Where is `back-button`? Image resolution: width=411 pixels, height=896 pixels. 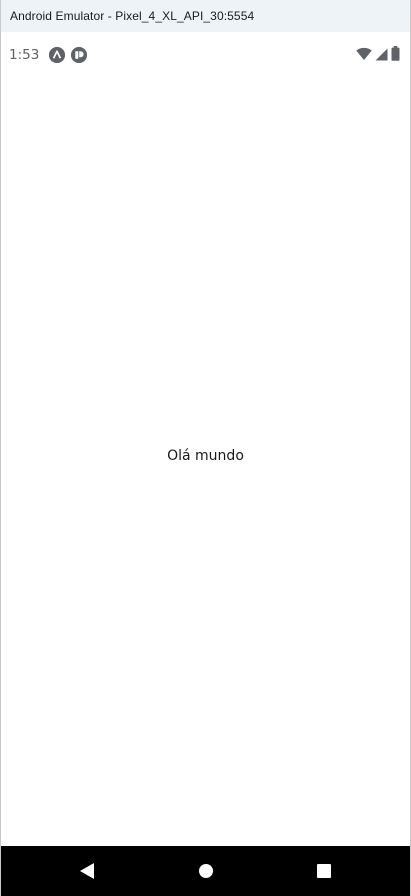 back-button is located at coordinates (87, 871).